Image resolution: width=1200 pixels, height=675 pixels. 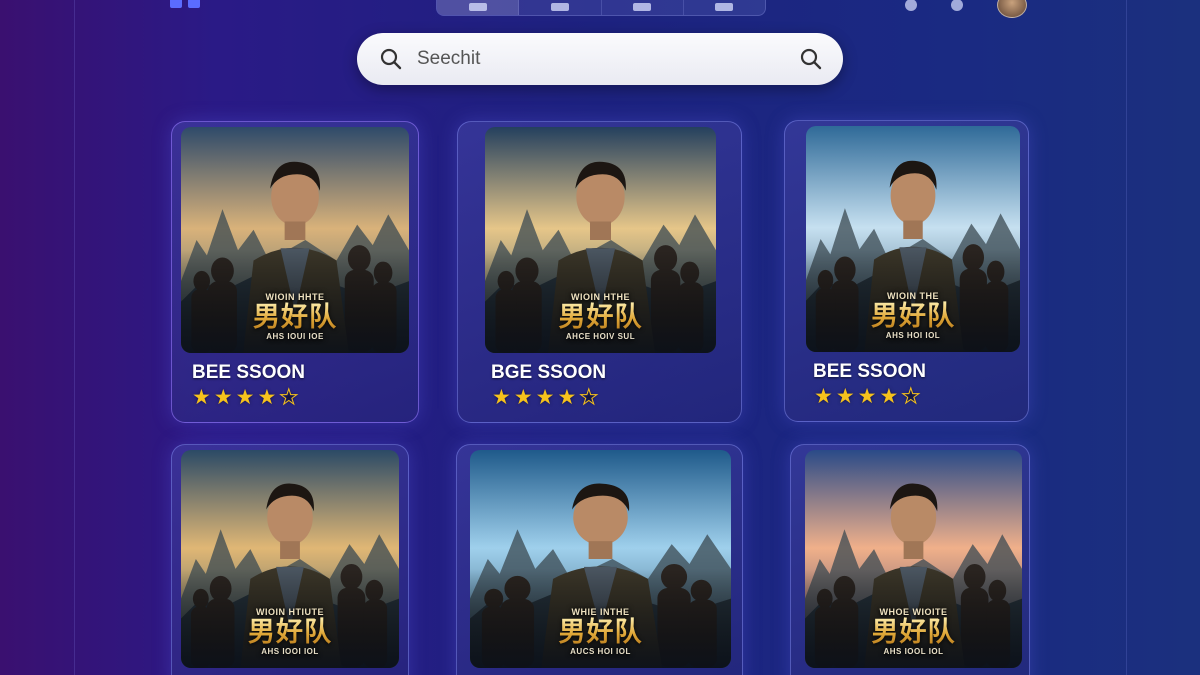 I want to click on poster-tagline: WIOIN HHTE, so click(x=295, y=297).